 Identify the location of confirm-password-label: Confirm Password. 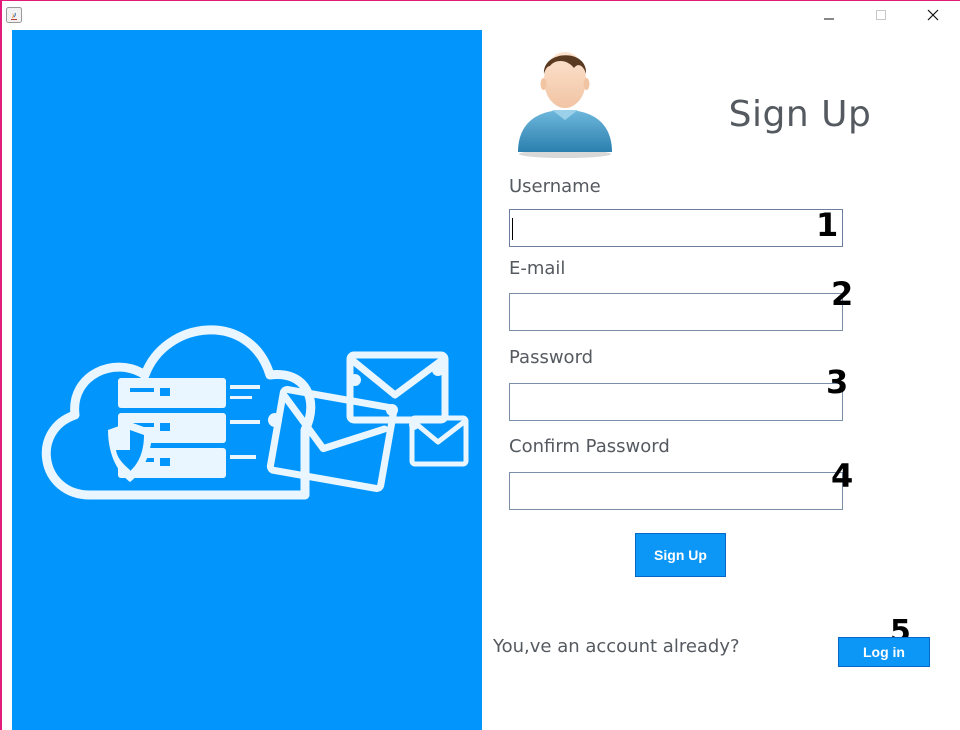
(589, 446).